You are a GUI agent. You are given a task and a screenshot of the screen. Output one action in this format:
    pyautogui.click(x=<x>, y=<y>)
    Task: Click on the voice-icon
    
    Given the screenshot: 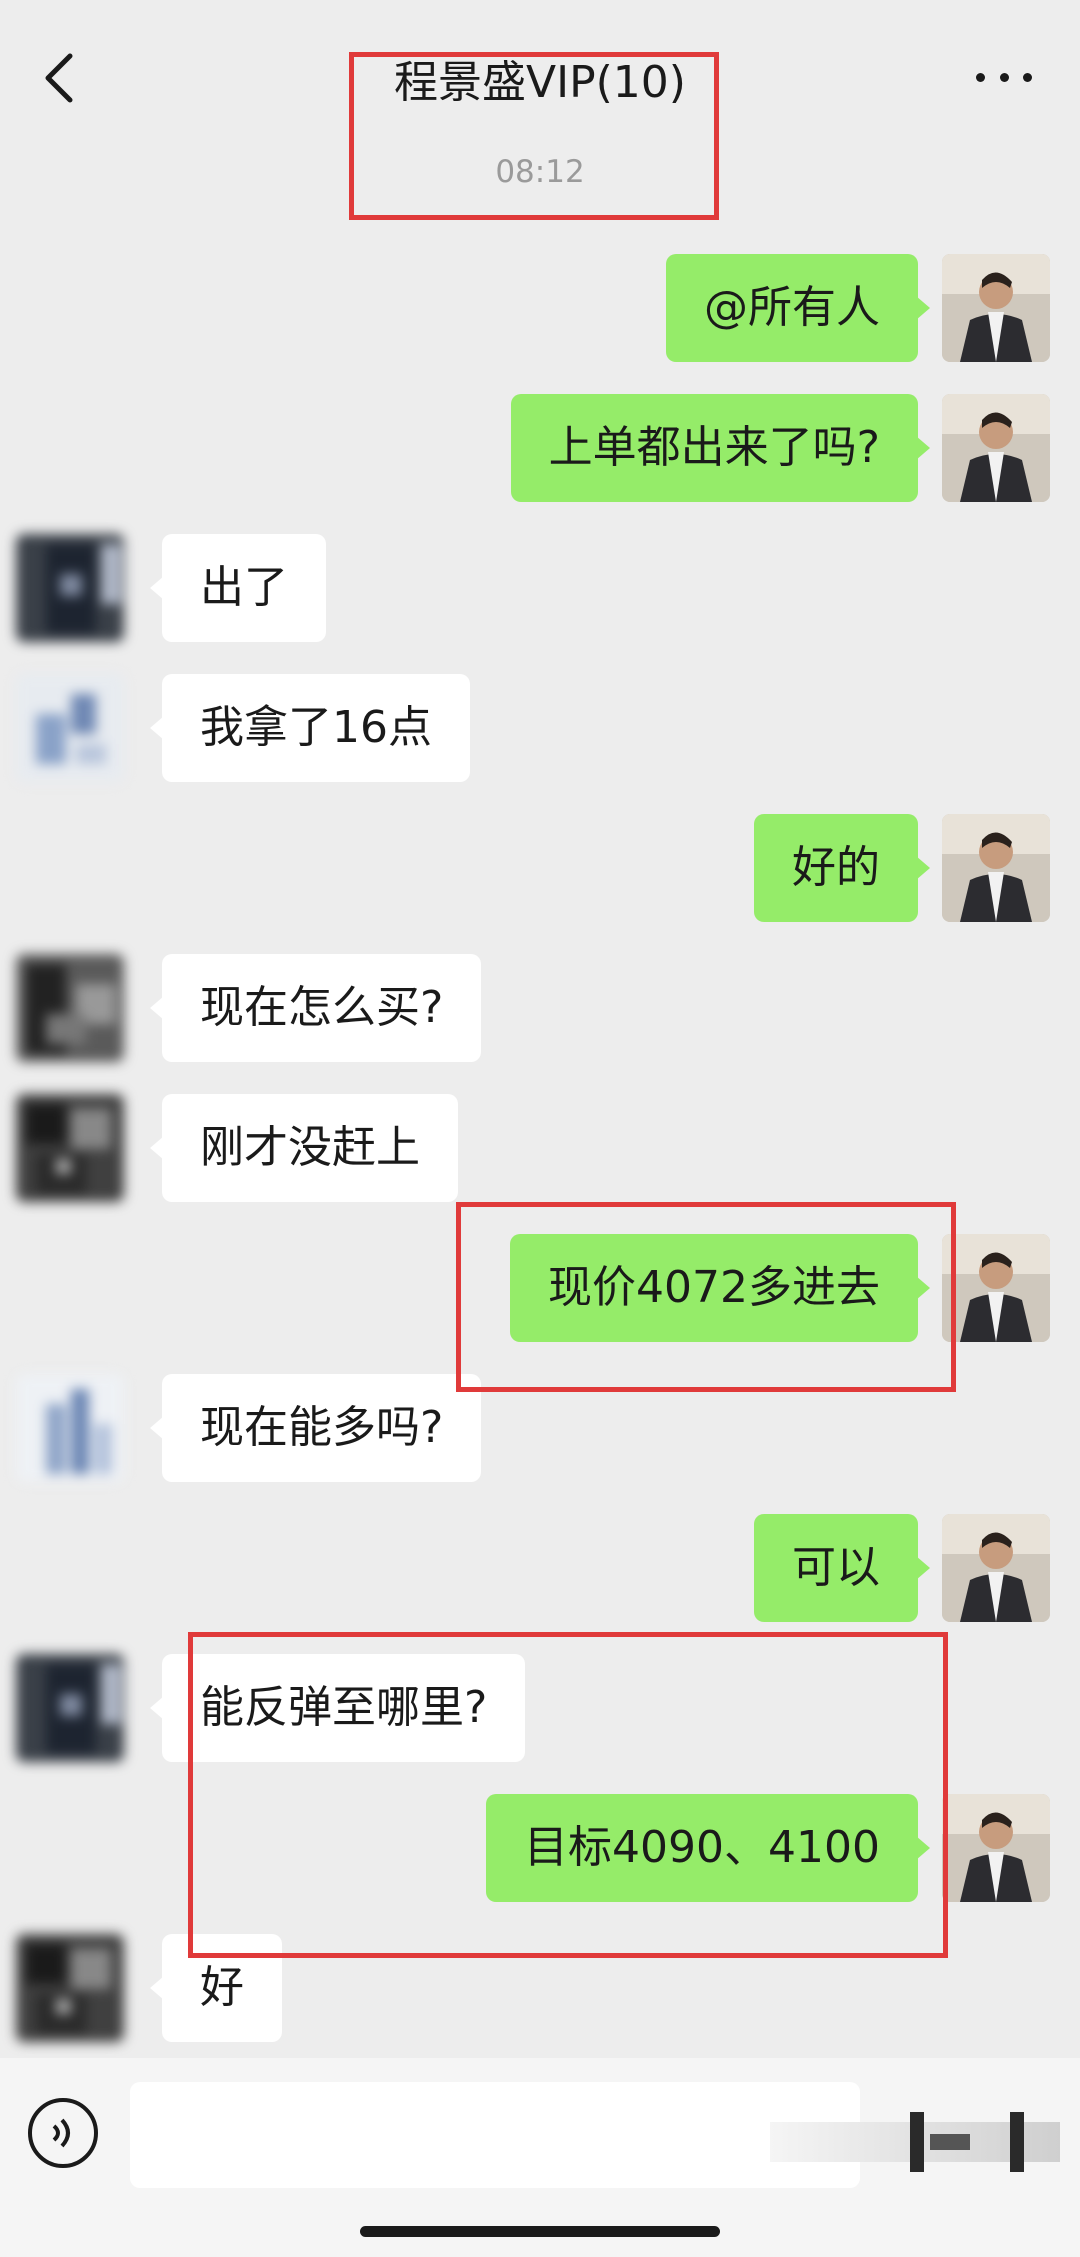 What is the action you would take?
    pyautogui.click(x=63, y=2133)
    